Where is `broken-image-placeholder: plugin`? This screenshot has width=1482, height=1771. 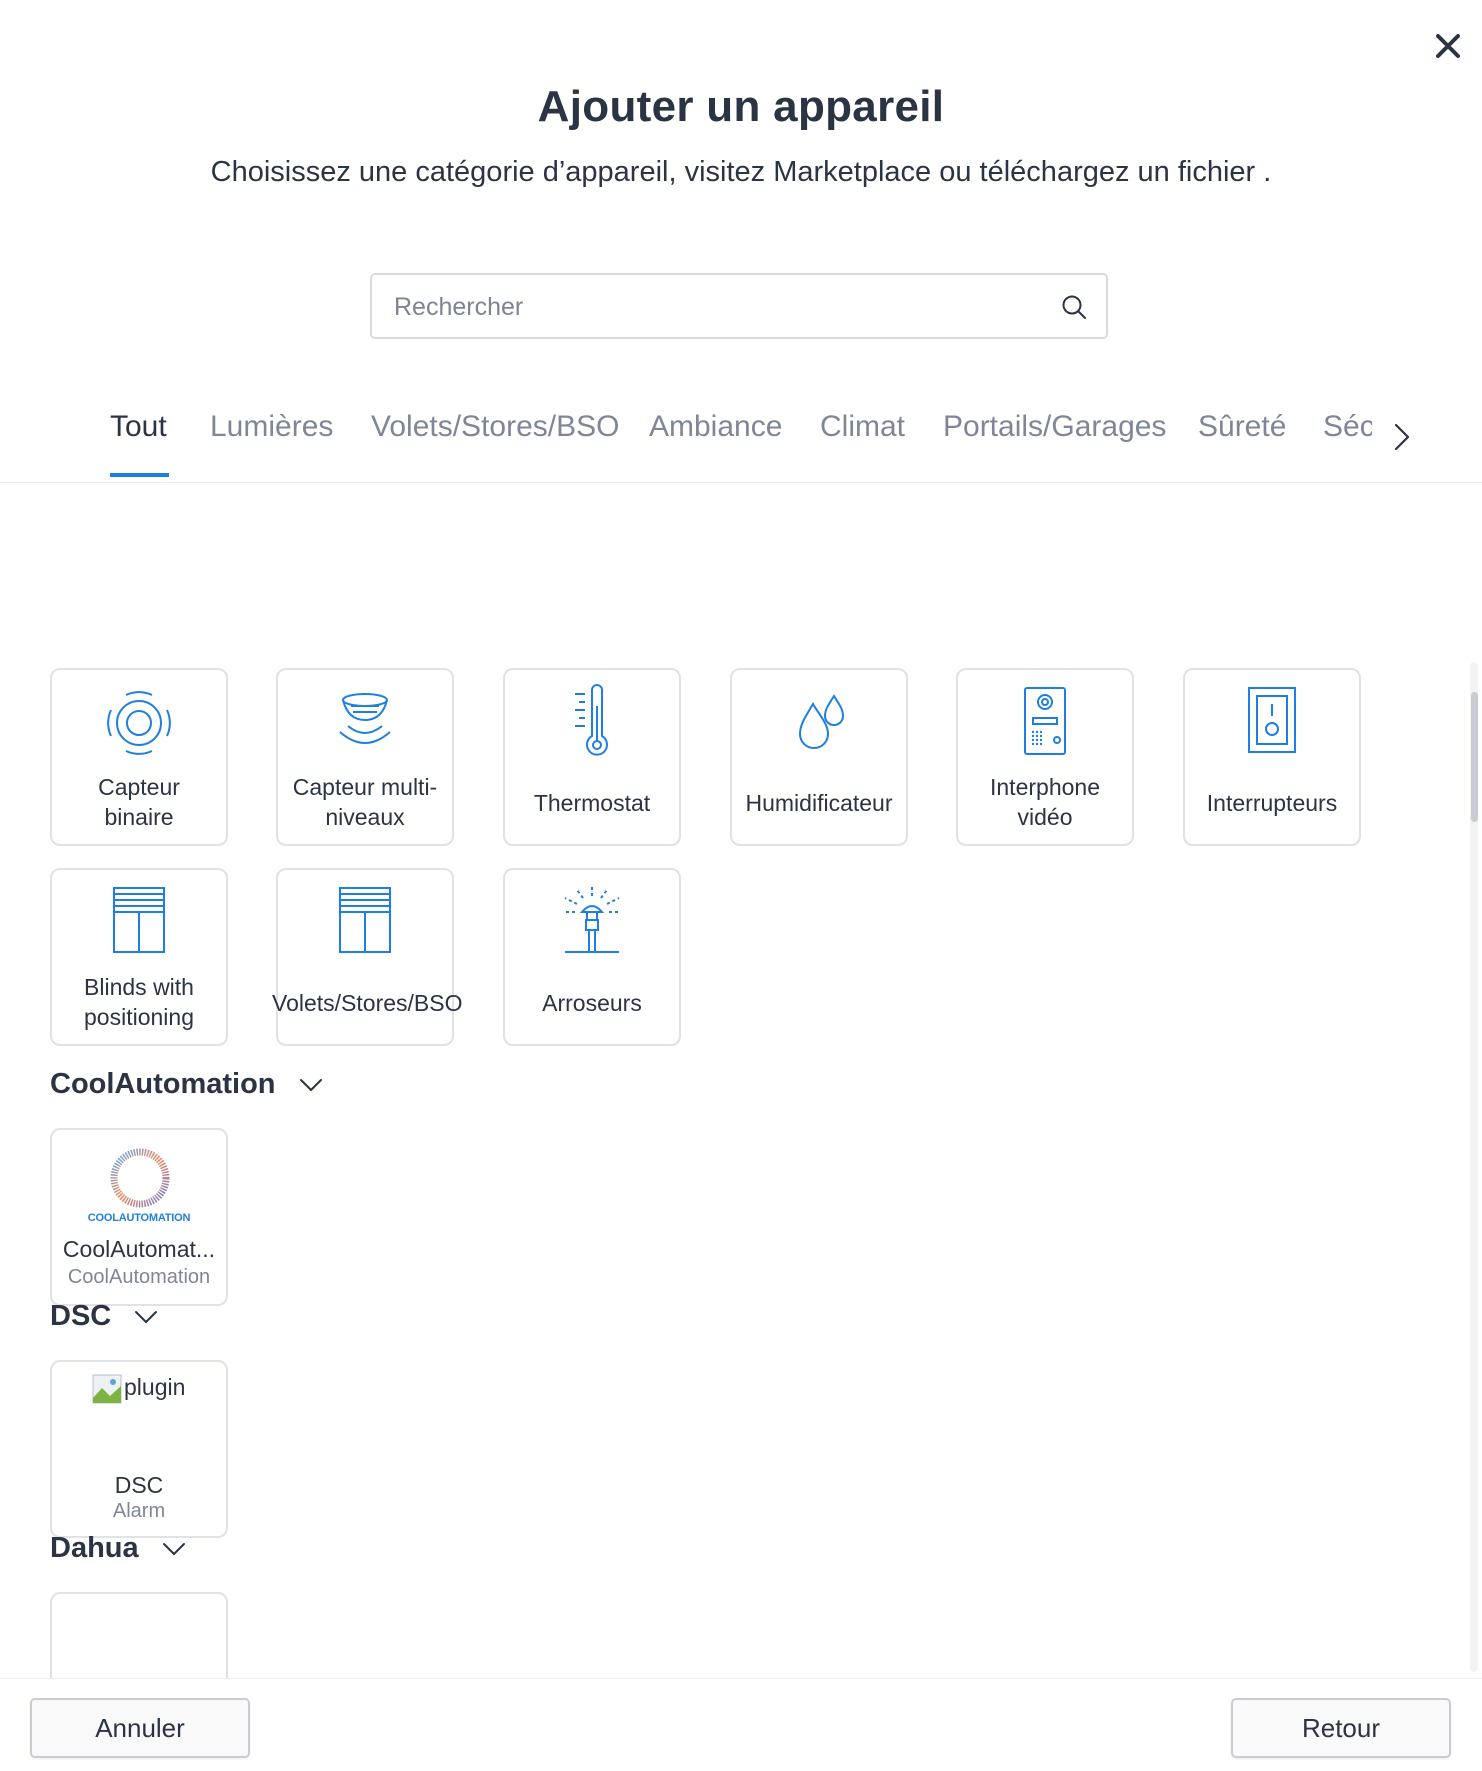
broken-image-placeholder: plugin is located at coordinates (138, 1389).